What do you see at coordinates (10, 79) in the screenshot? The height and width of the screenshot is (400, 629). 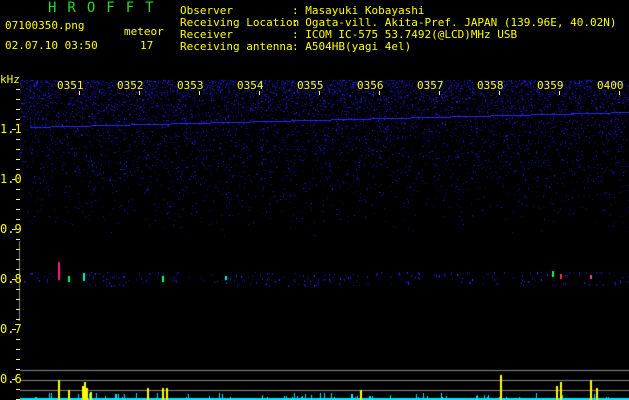 I see `y-axis-unit: kHz` at bounding box center [10, 79].